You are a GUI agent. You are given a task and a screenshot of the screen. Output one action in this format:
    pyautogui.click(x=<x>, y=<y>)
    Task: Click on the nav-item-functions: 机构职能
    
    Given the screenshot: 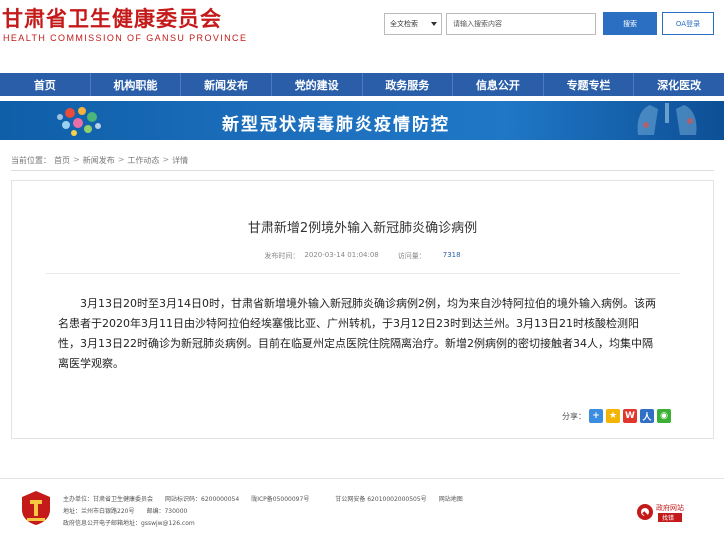 What is the action you would take?
    pyautogui.click(x=136, y=84)
    